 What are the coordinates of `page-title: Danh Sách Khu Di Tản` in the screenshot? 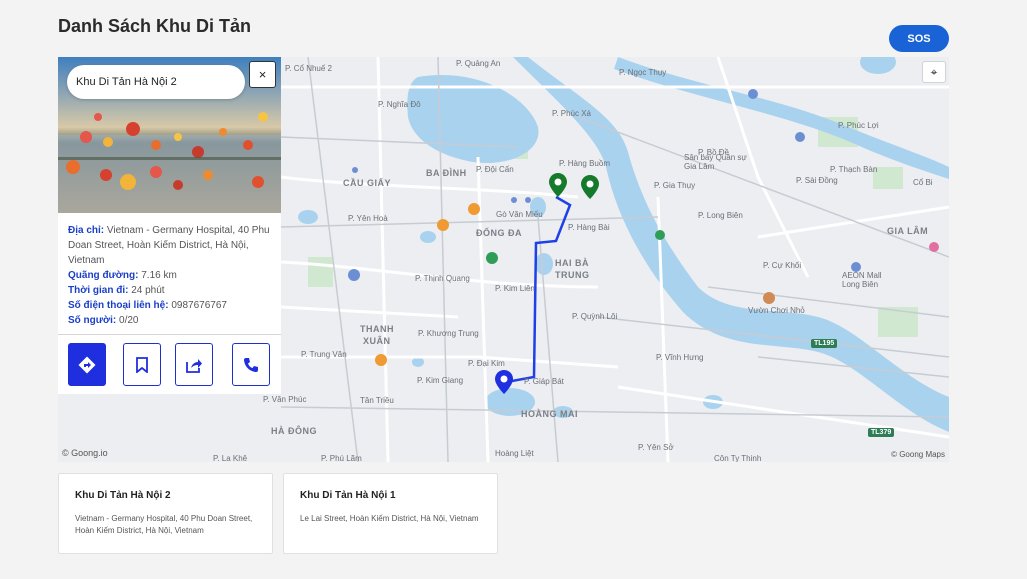 It's located at (155, 26).